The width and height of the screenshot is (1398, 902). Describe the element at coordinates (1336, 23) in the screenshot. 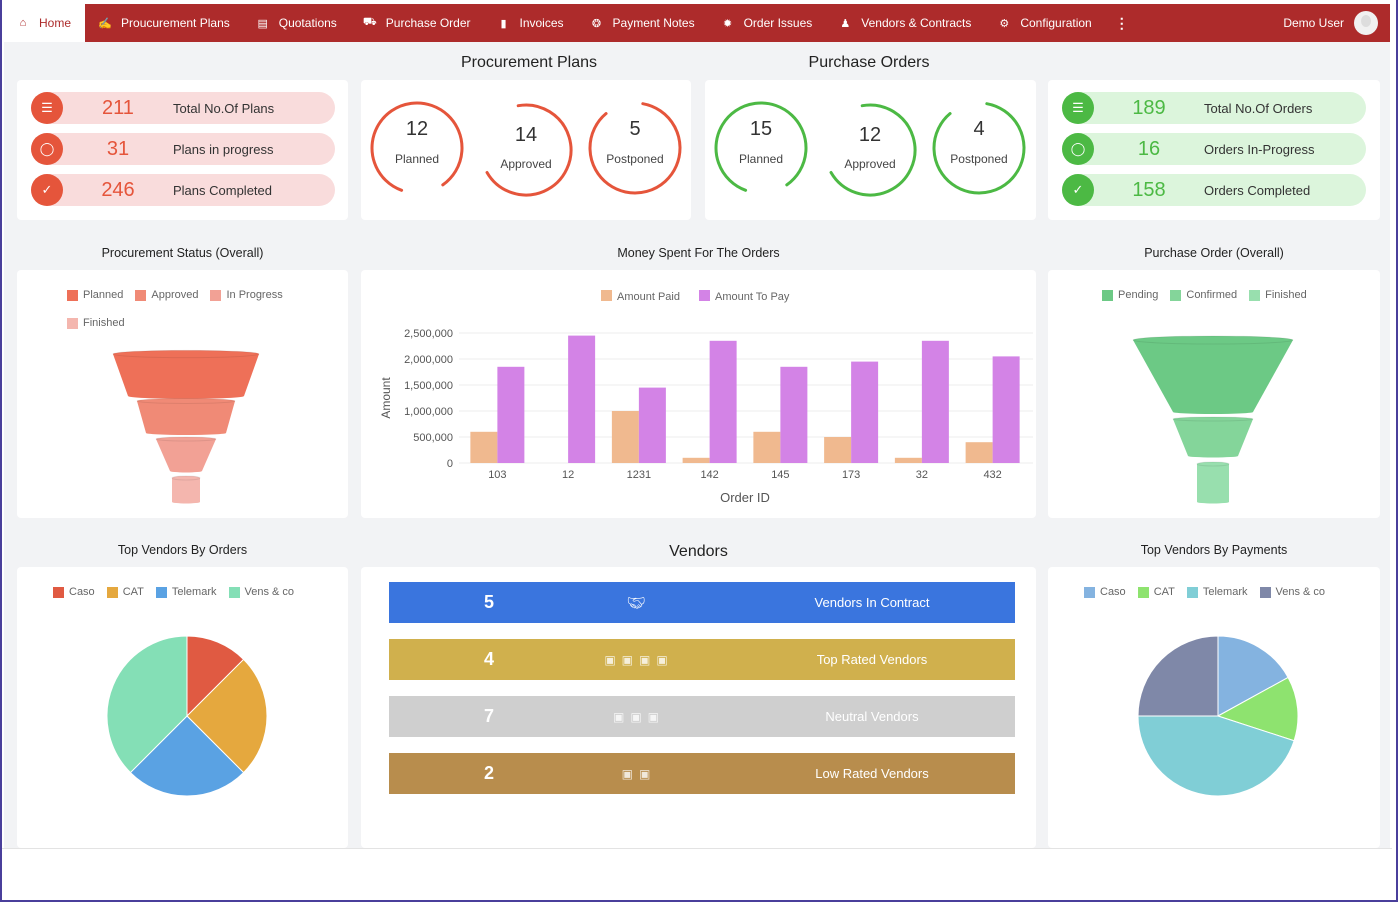

I see `user-menu: Demo User` at that location.